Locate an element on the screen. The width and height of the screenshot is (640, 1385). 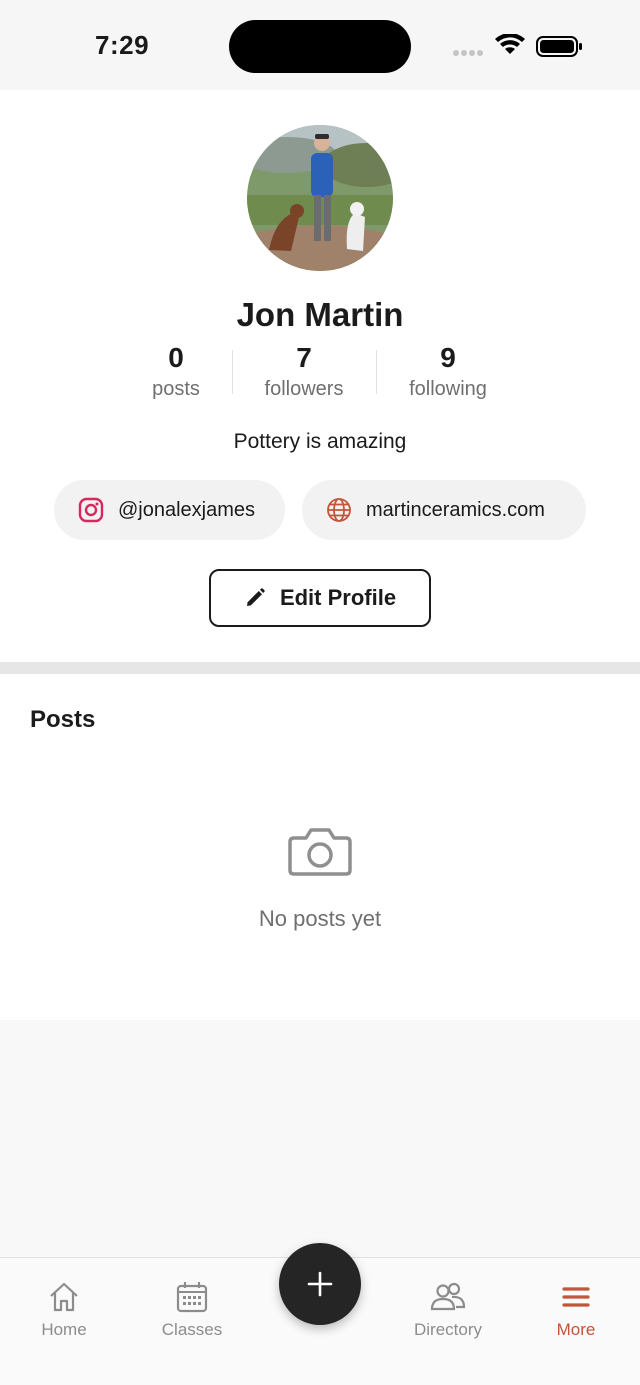
avatar is located at coordinates (320, 198).